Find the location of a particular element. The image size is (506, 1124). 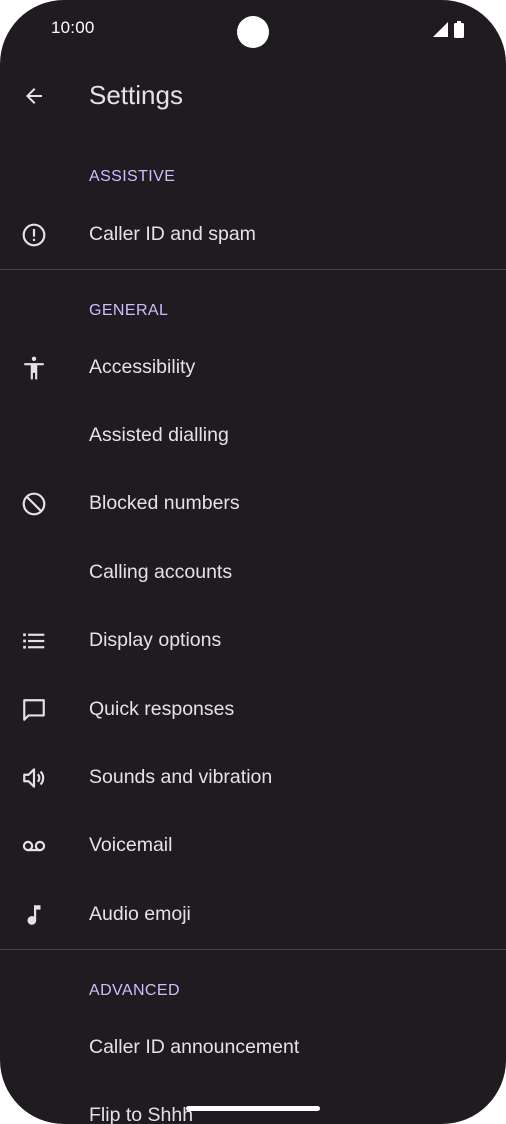

accessibility-icon is located at coordinates (34, 368).